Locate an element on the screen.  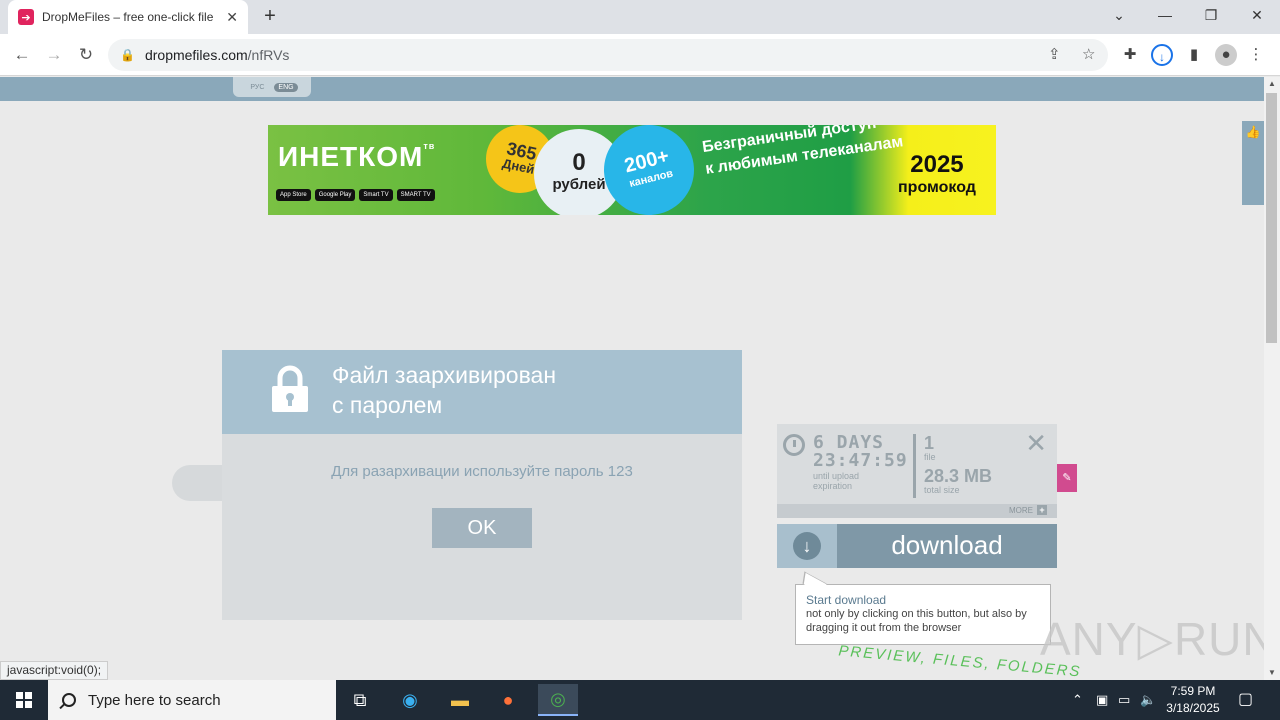
more-link: MORE + is located at coordinates (917, 511).